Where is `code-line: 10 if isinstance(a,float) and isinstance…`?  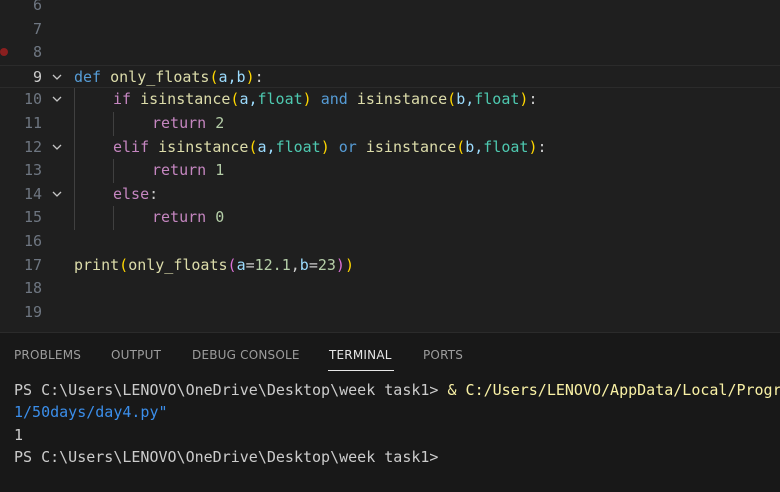
code-line: 10 if isinstance(a,float) and isinstance… is located at coordinates (390, 100).